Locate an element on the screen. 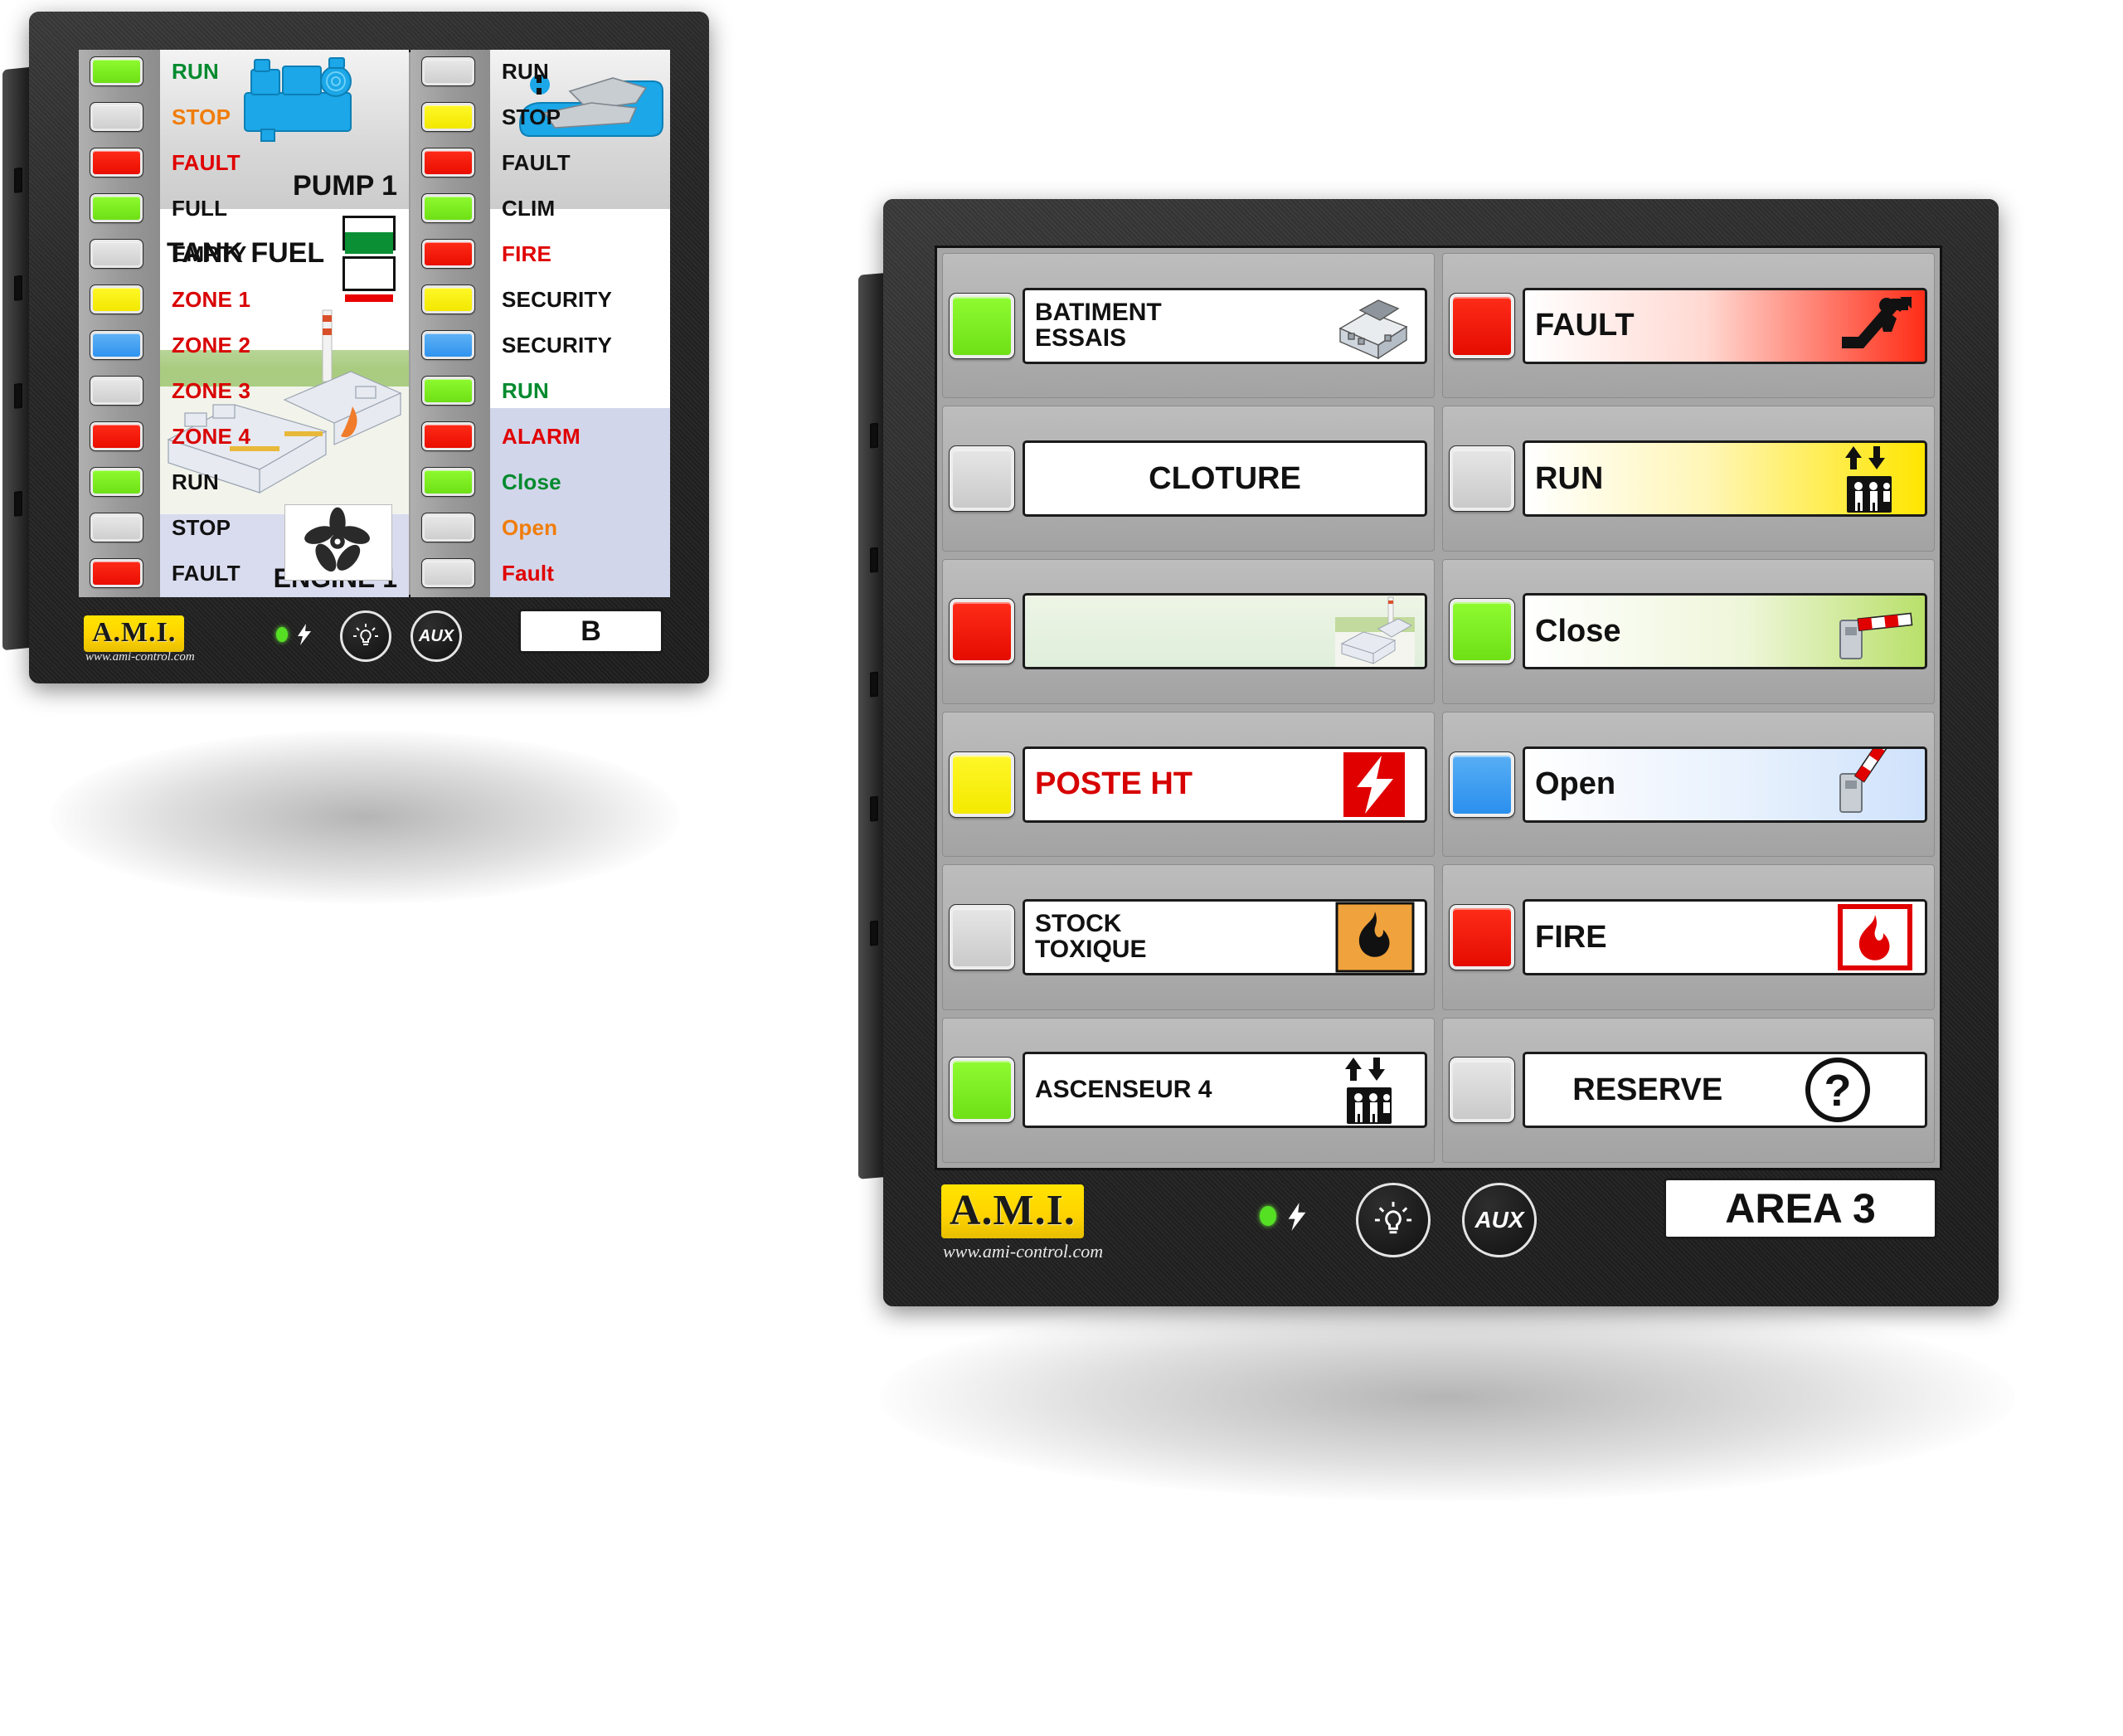 The height and width of the screenshot is (1736, 2123). right-cell-8-legend: STOCK TOXIQUE is located at coordinates (1225, 936).